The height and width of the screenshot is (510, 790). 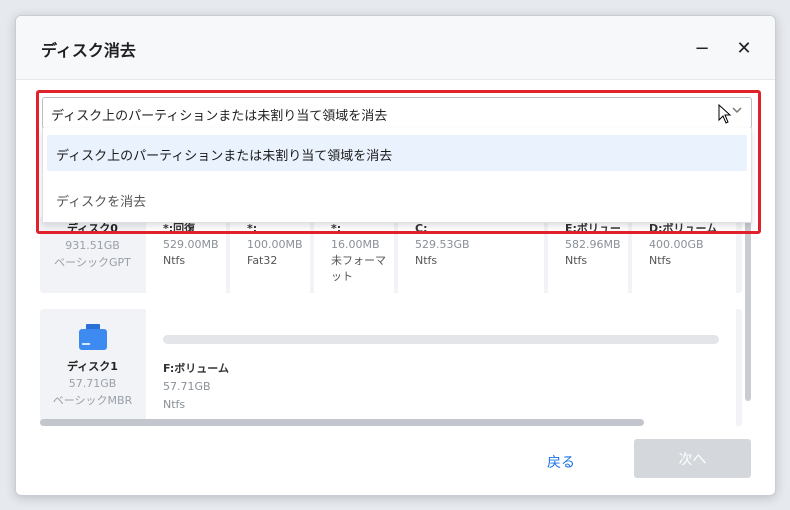 I want to click on partition-size: 582.96MB, so click(x=593, y=244).